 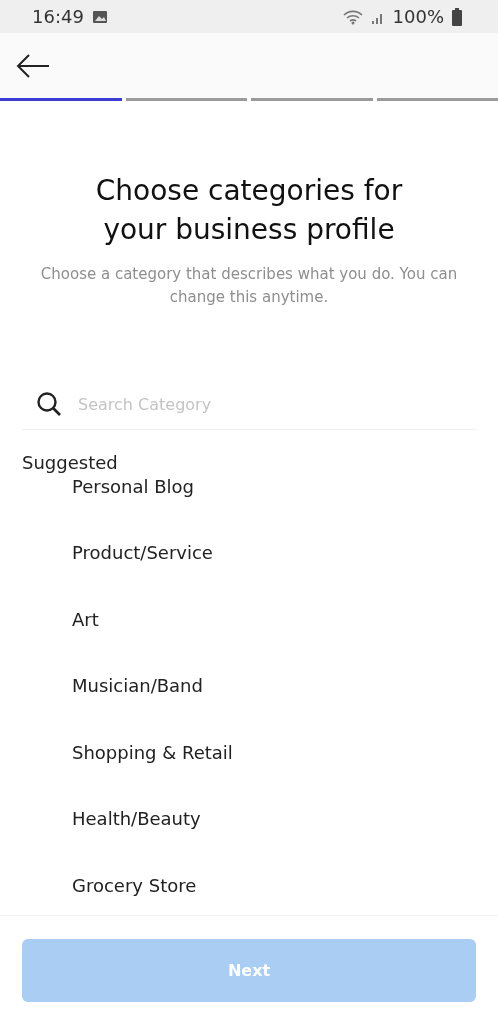 I want to click on category-item: Product/Service, so click(x=249, y=552).